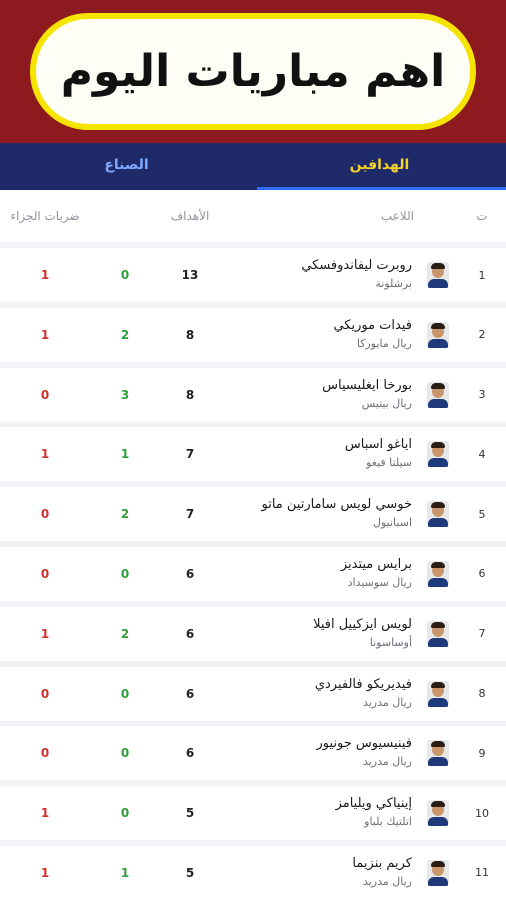 This screenshot has width=506, height=900. Describe the element at coordinates (389, 463) in the screenshot. I see `player-club: سيلتا فيغو` at that location.